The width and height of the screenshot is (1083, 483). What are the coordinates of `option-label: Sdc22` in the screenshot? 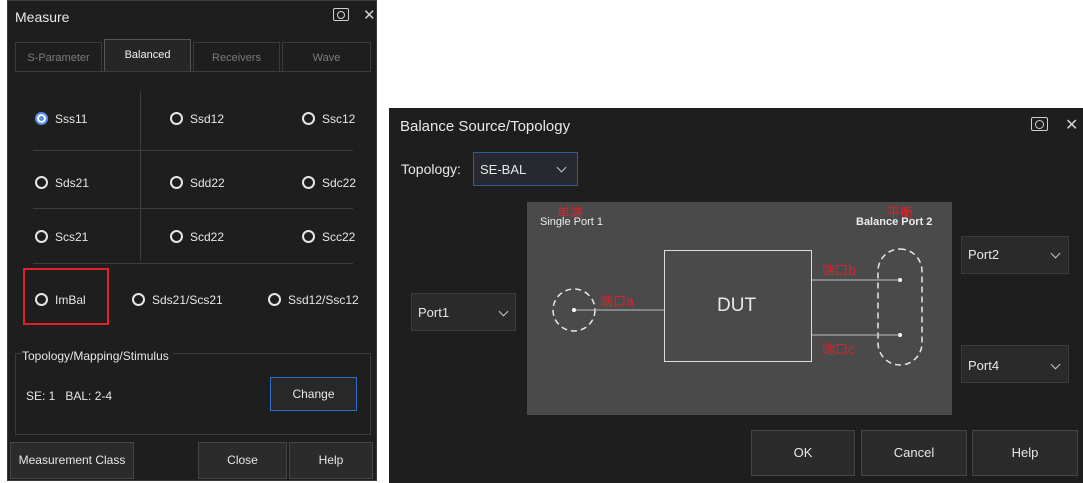 It's located at (339, 183).